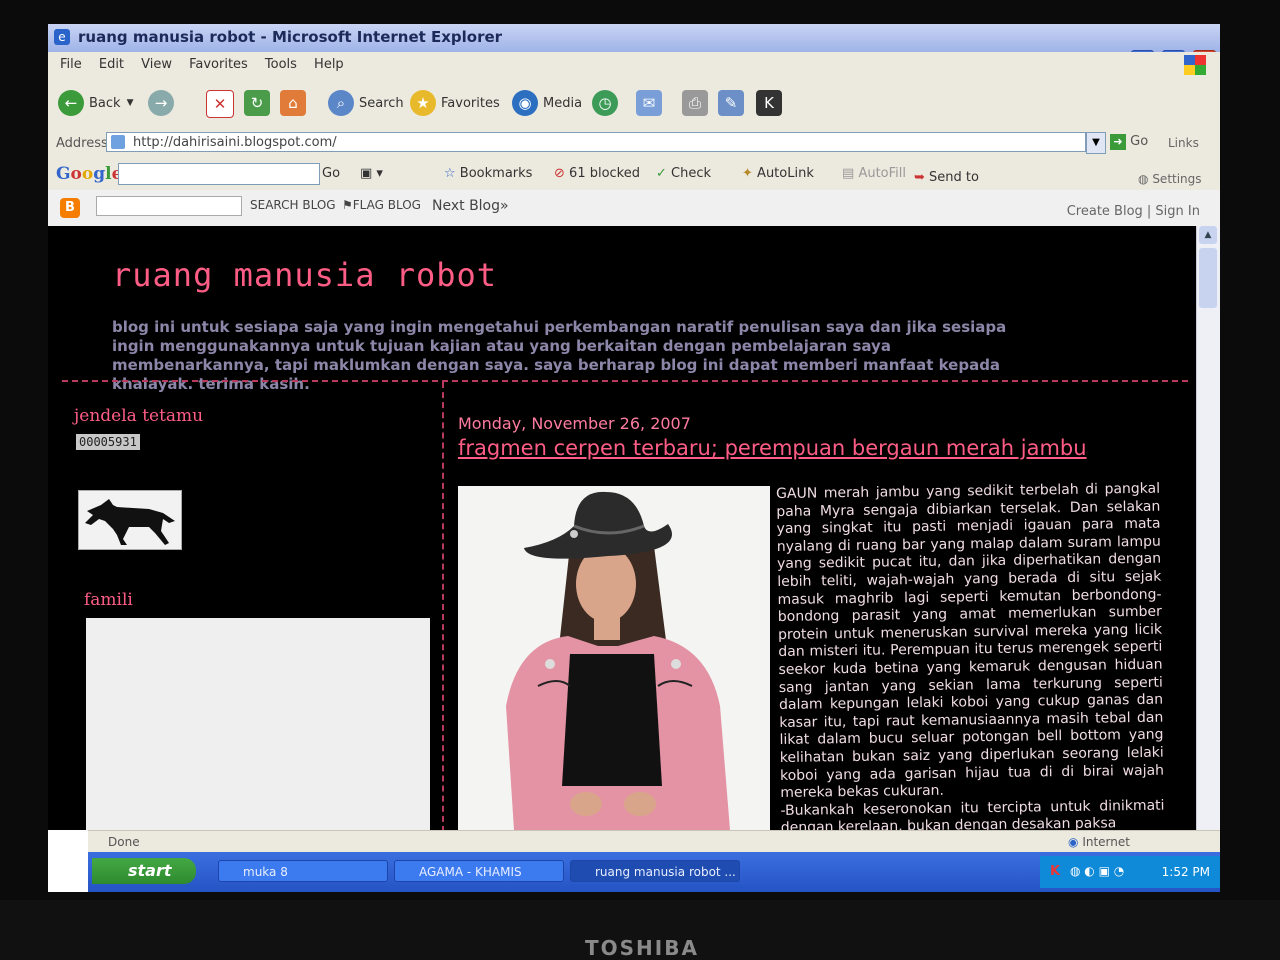  What do you see at coordinates (341, 103) in the screenshot?
I see `search-icon: ⌕` at bounding box center [341, 103].